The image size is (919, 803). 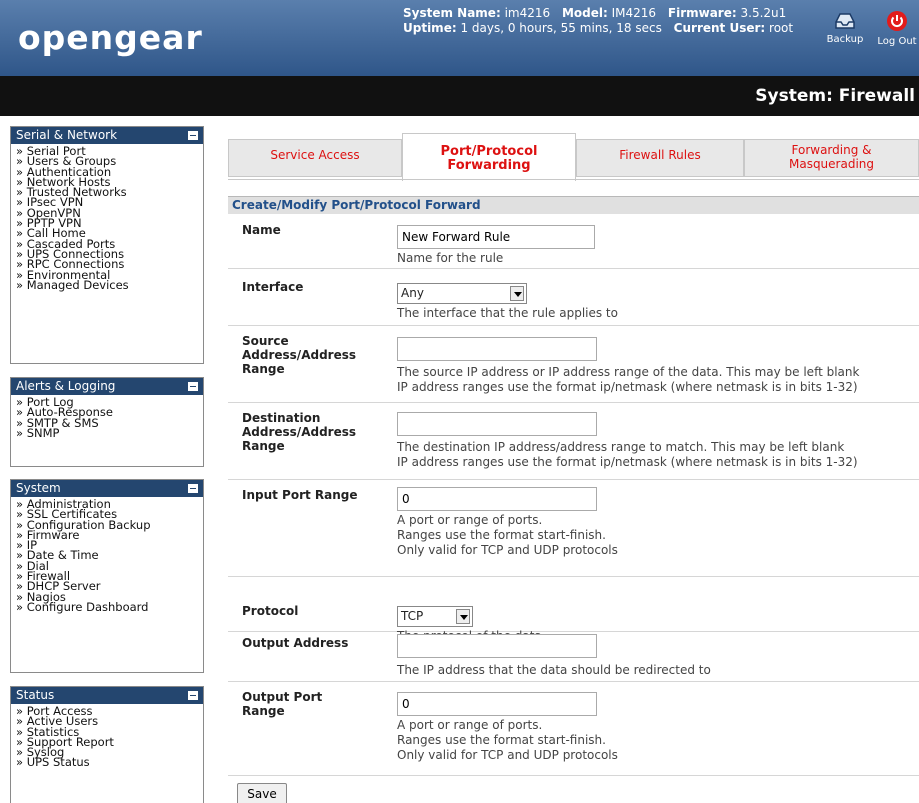 I want to click on panel-header: Status, so click(x=107, y=695).